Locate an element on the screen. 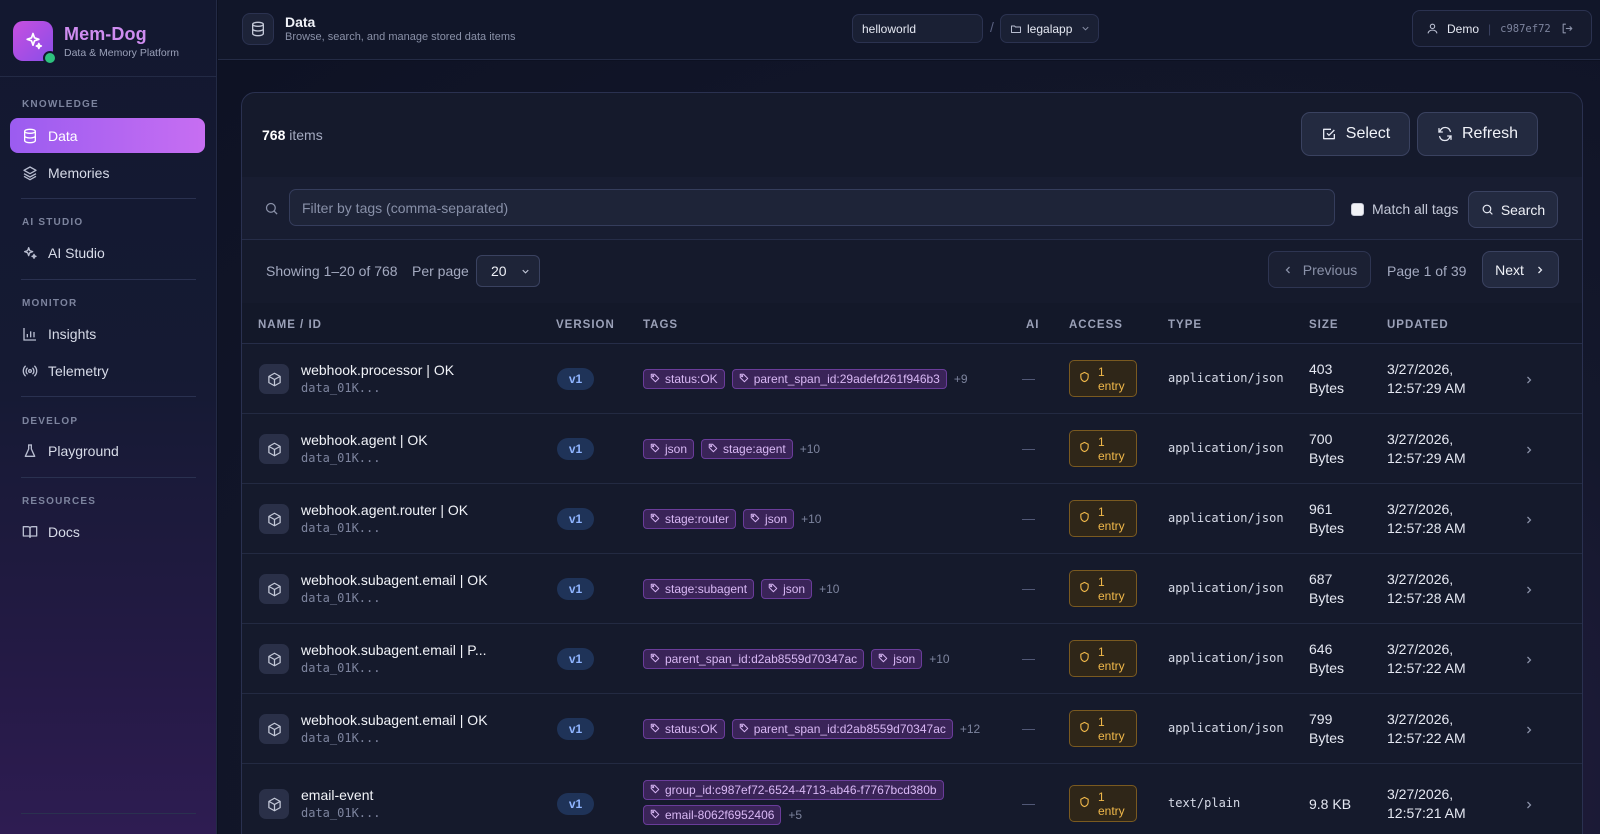 This screenshot has height=834, width=1600. table-header is located at coordinates (912, 323).